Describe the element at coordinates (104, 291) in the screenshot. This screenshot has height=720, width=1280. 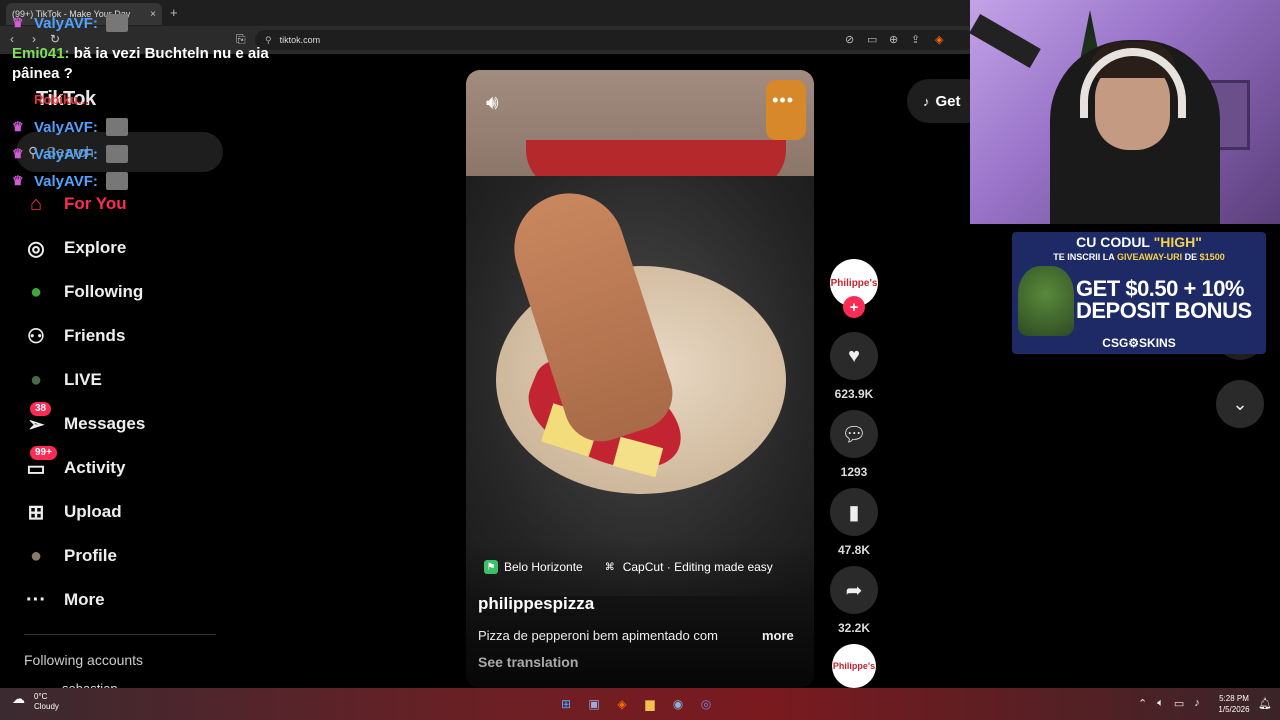
I see `sidebar-item-label: Following` at that location.